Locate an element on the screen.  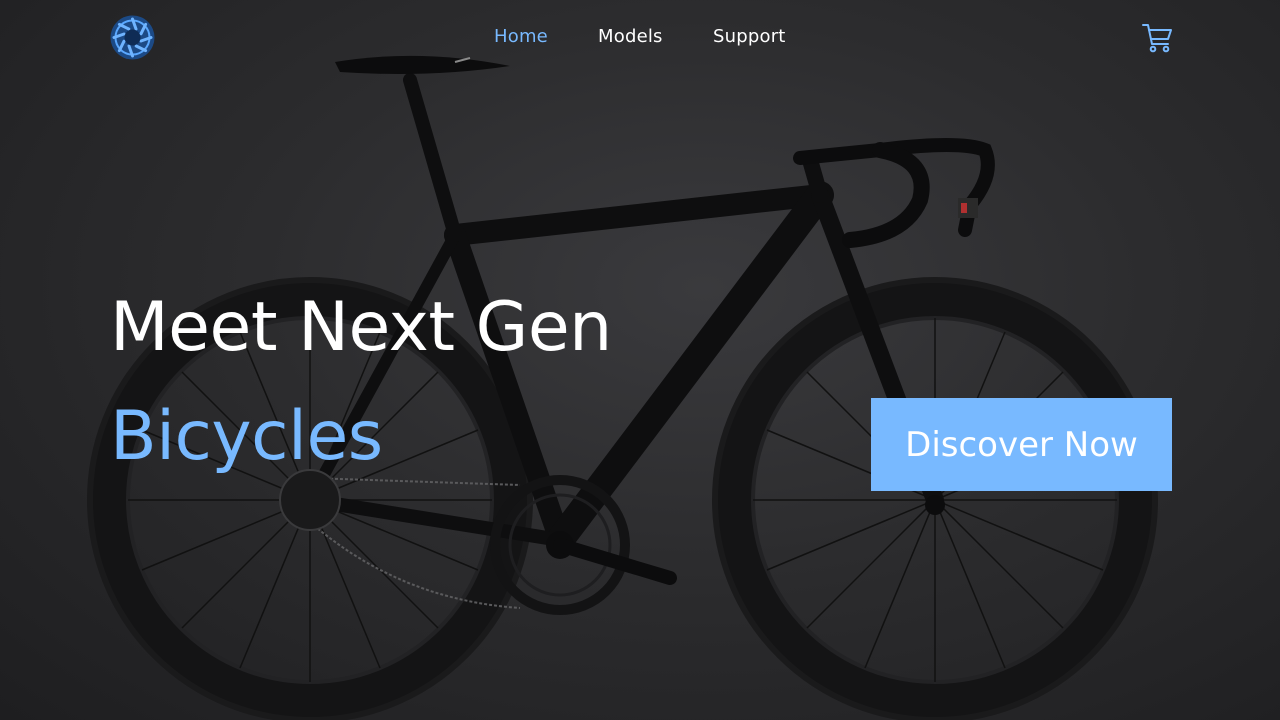
nav-item-models: Models is located at coordinates (655, 36).